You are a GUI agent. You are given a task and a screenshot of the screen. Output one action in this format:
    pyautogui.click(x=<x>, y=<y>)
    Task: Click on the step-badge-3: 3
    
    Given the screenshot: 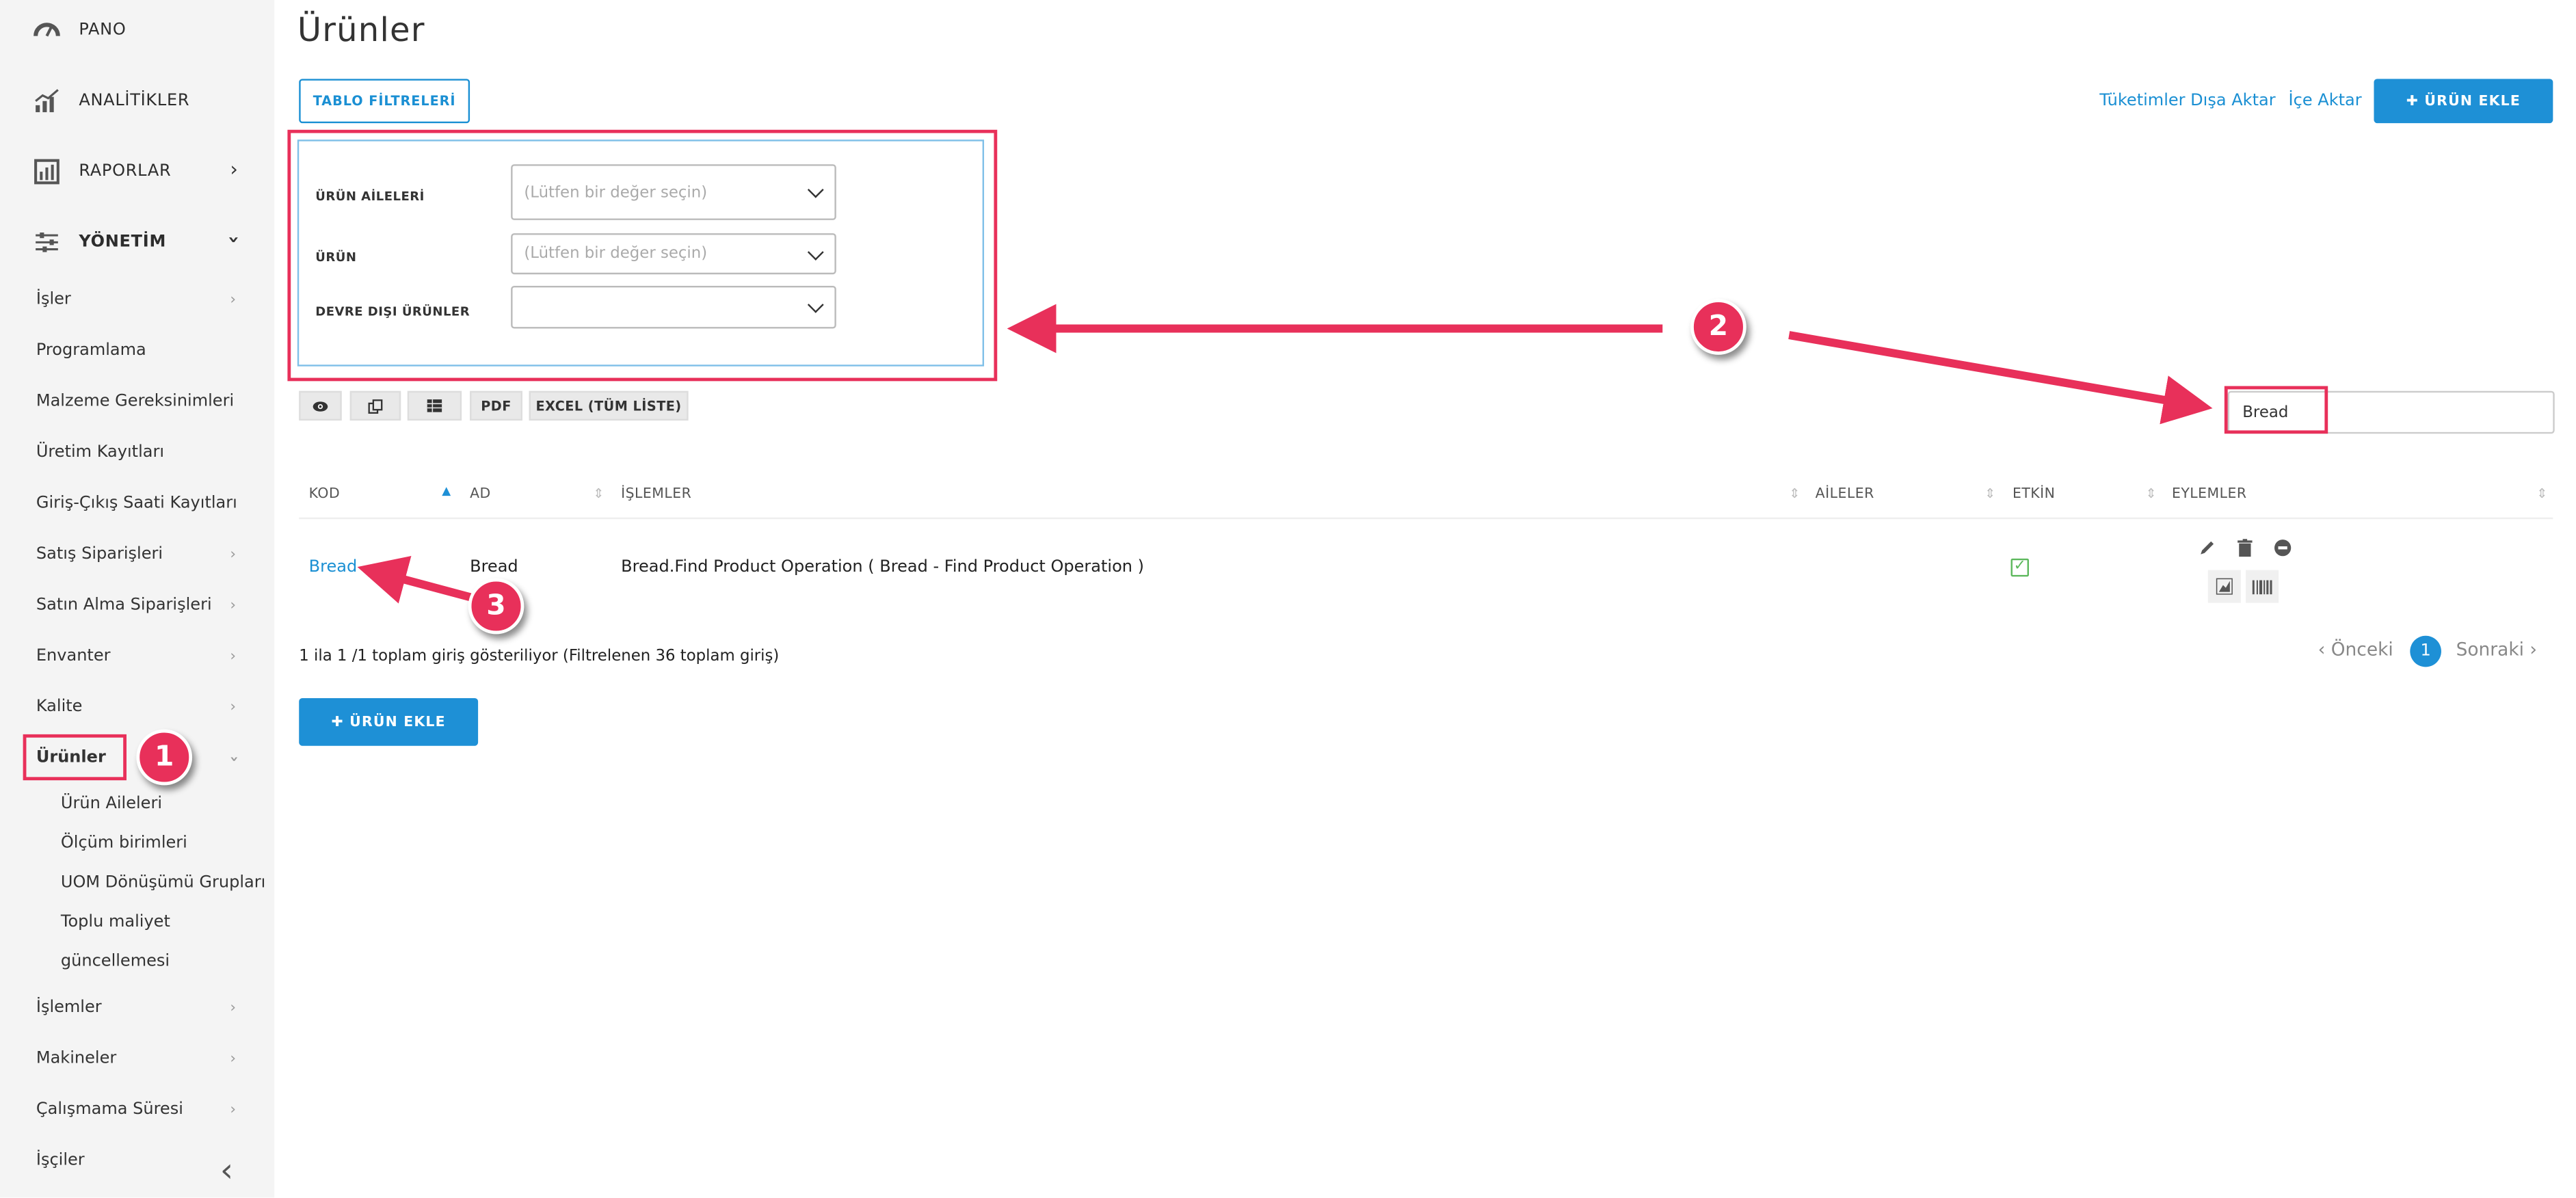 What is the action you would take?
    pyautogui.click(x=496, y=606)
    